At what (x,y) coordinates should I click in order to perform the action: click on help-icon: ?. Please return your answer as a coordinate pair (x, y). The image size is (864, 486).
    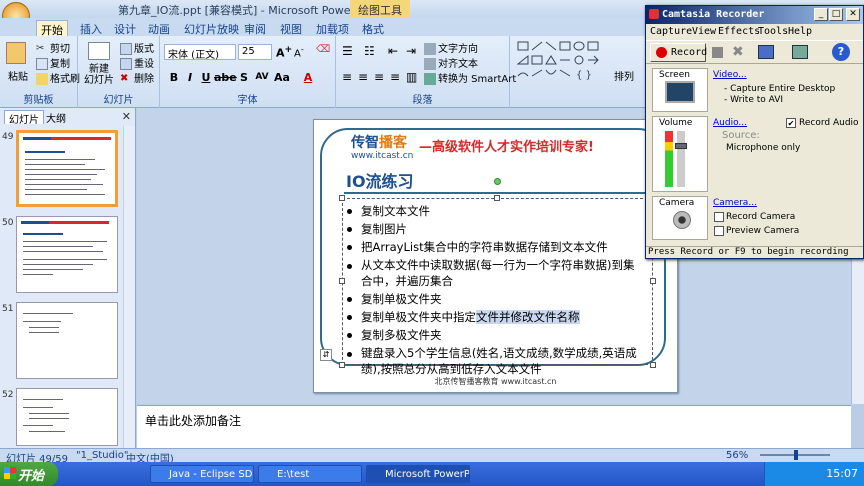
    Looking at the image, I should click on (841, 52).